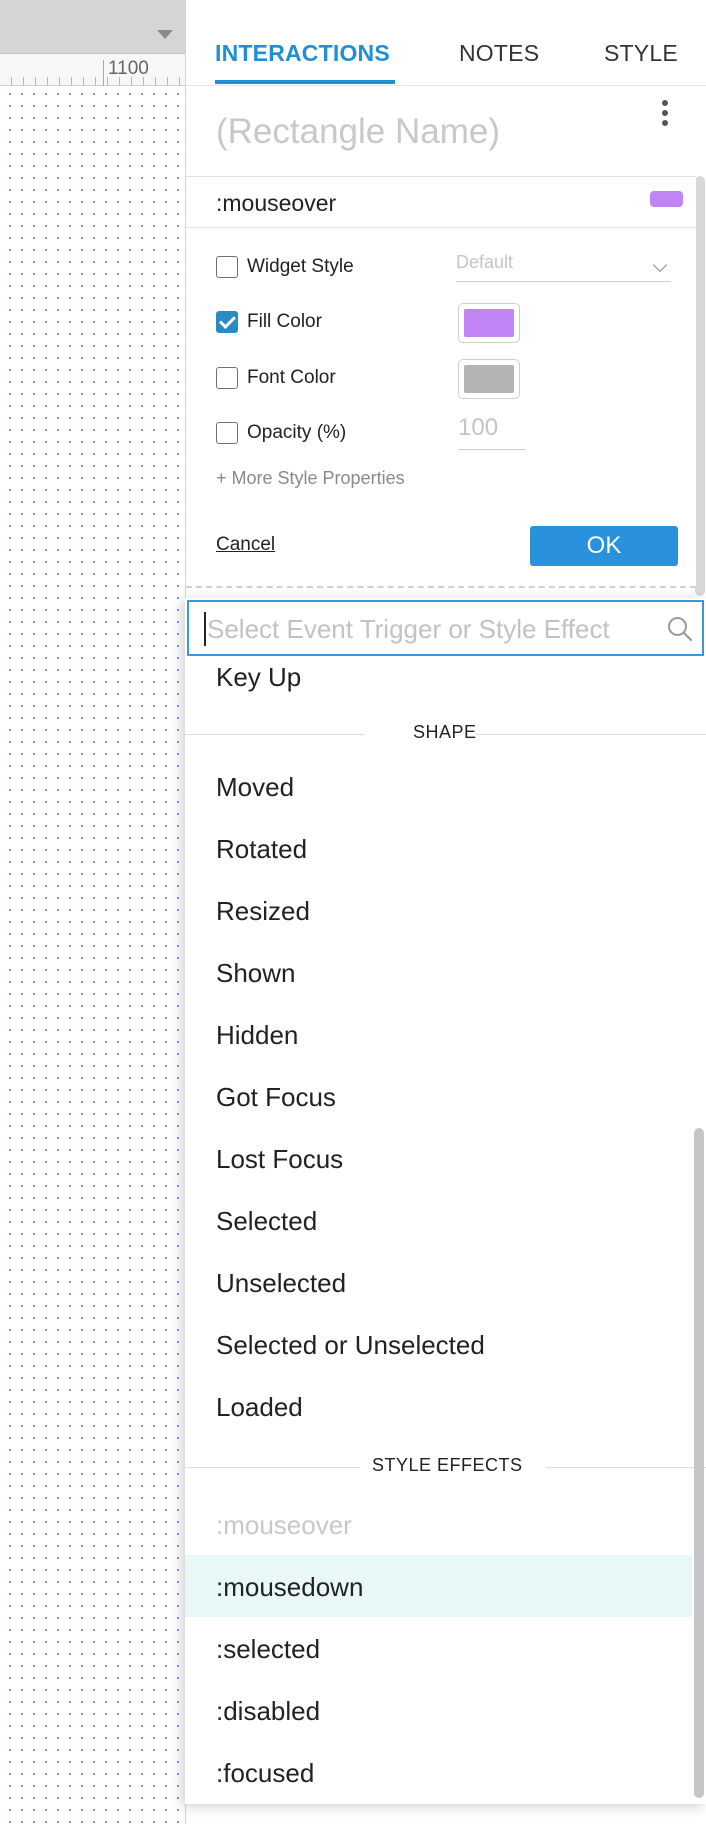 The image size is (706, 1824). Describe the element at coordinates (227, 433) in the screenshot. I see `opacity-checkbox` at that location.